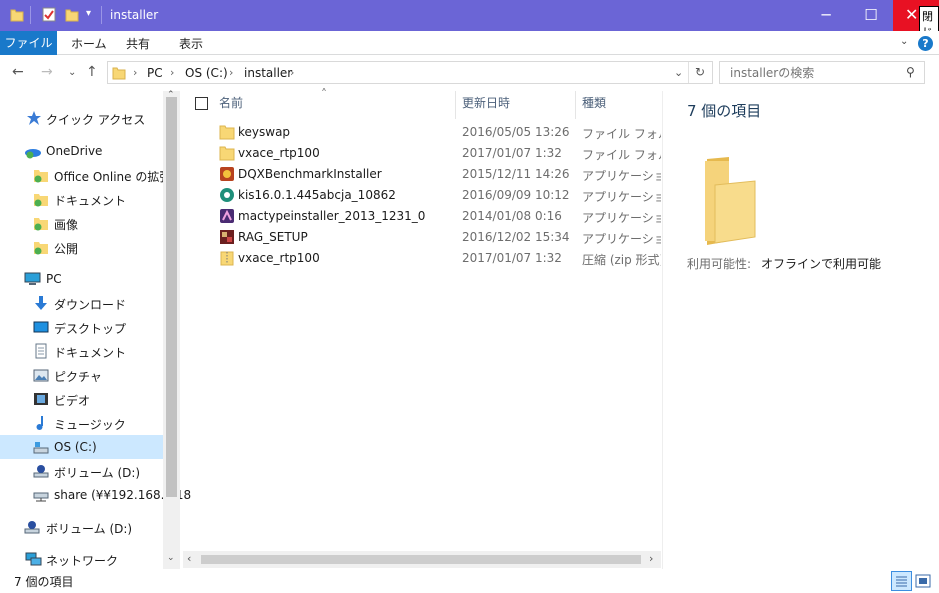  I want to click on up-icon: ↑, so click(92, 72).